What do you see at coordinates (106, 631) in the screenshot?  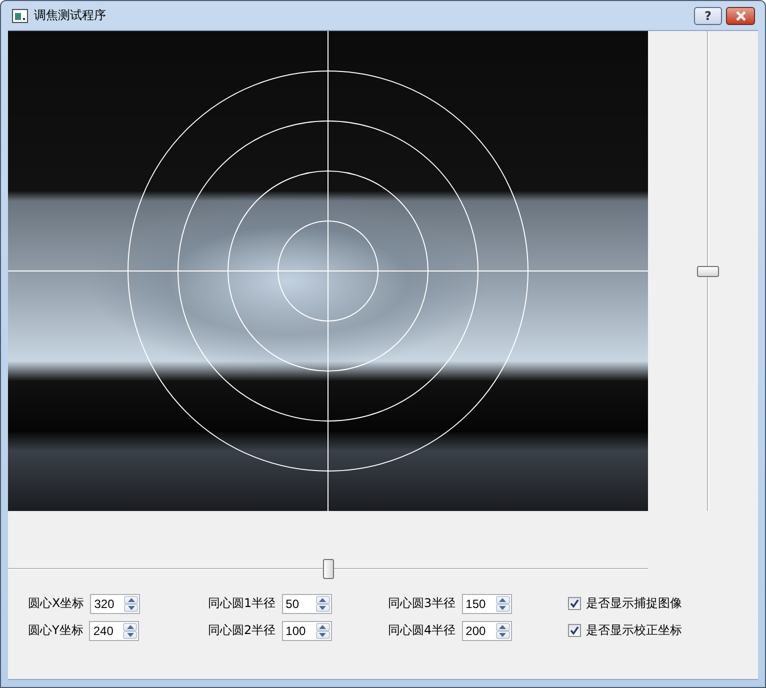 I see `number-input: 240` at bounding box center [106, 631].